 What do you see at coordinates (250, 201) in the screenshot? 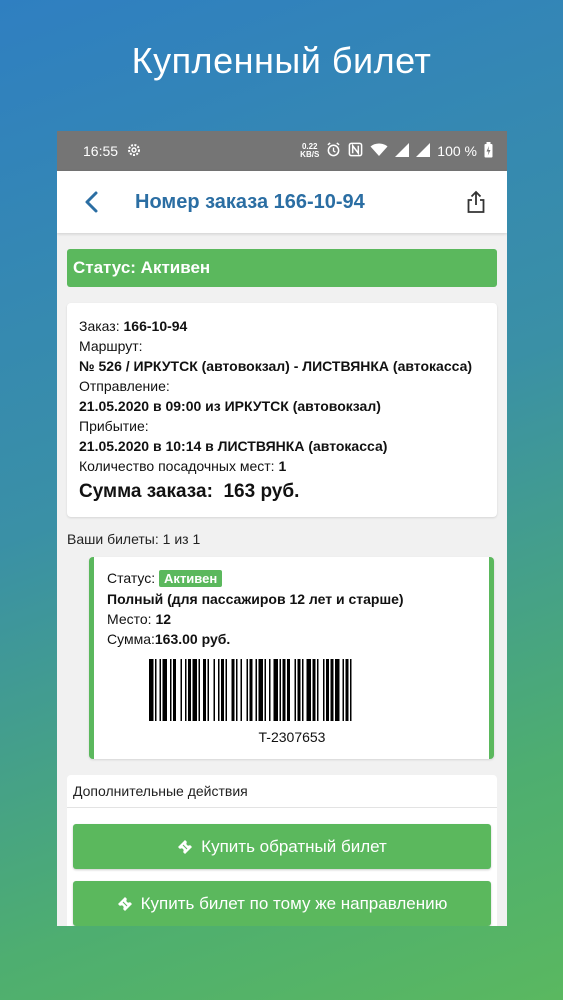
I see `page-title: Номер заказа 166-10-94` at bounding box center [250, 201].